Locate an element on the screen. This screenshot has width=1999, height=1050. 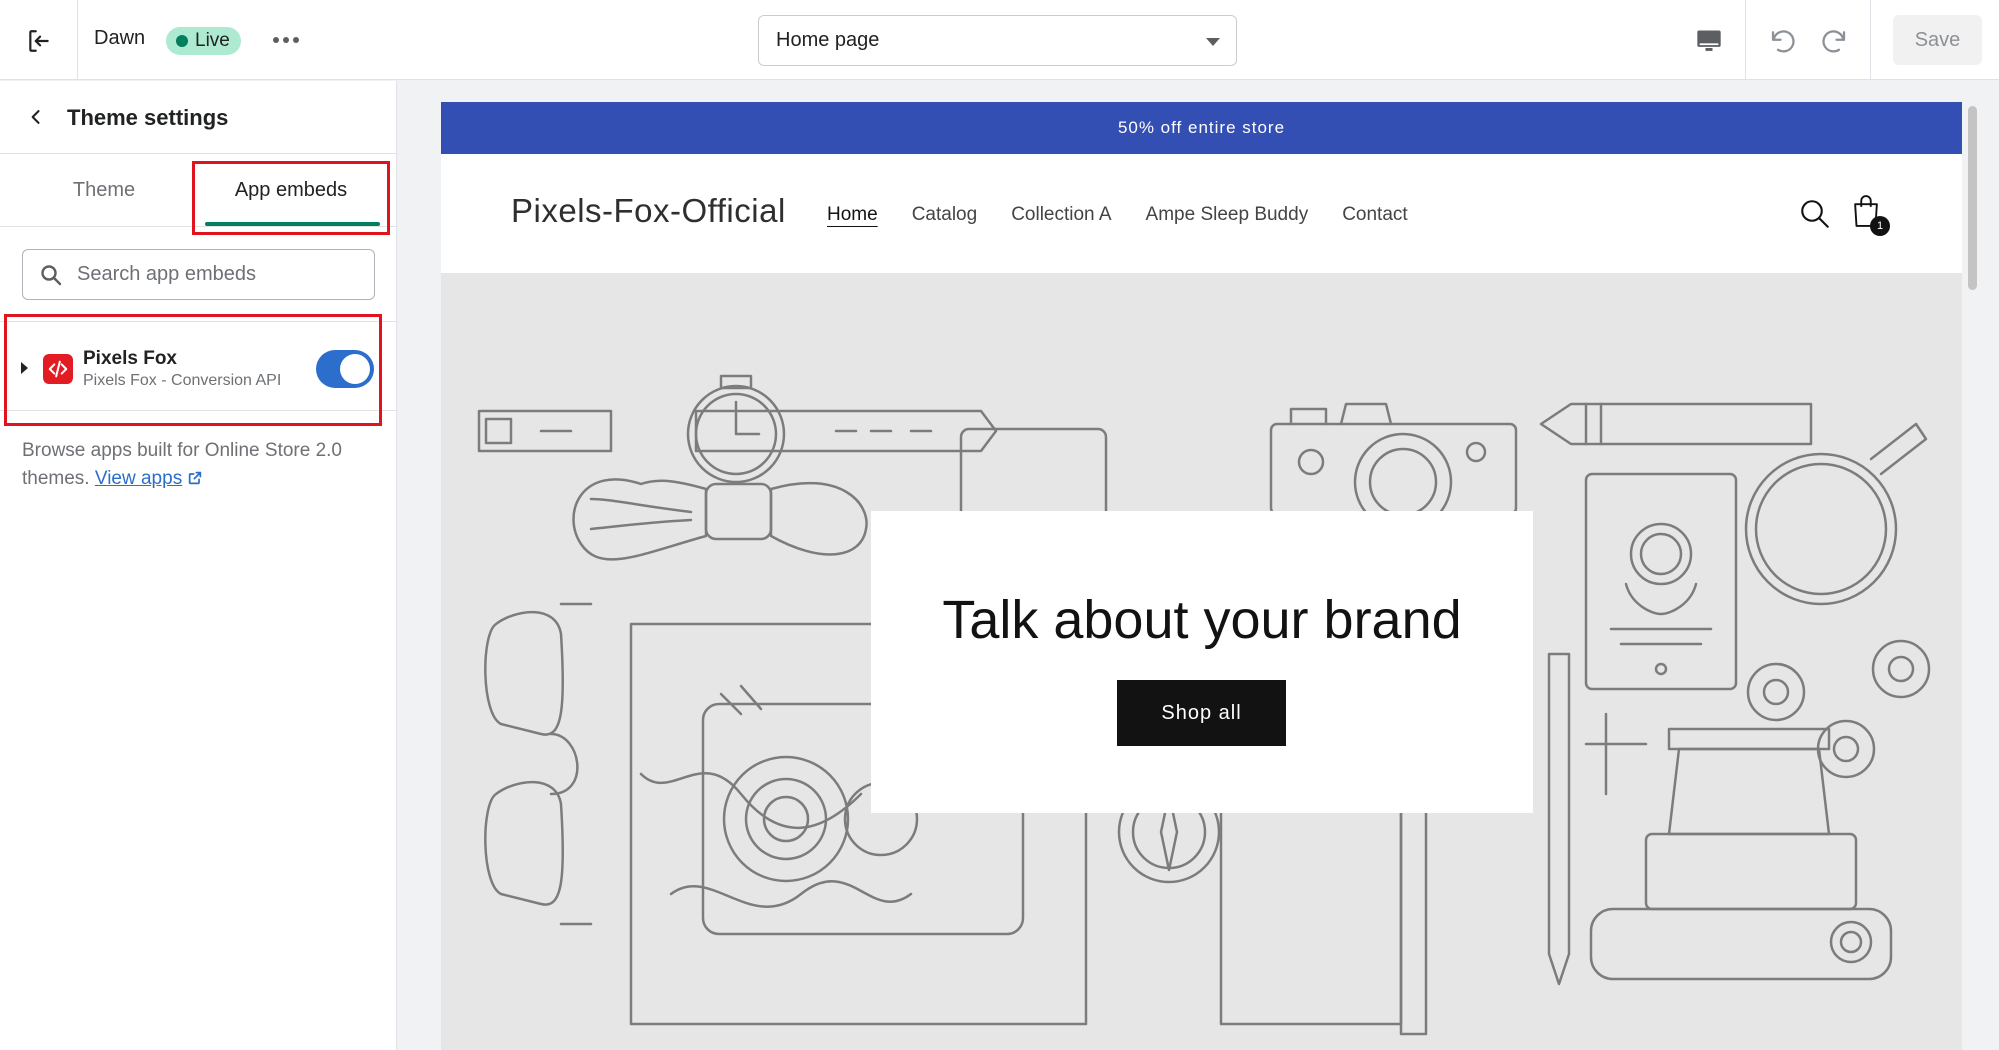
vintage-camera-illustration is located at coordinates (1738, 846).